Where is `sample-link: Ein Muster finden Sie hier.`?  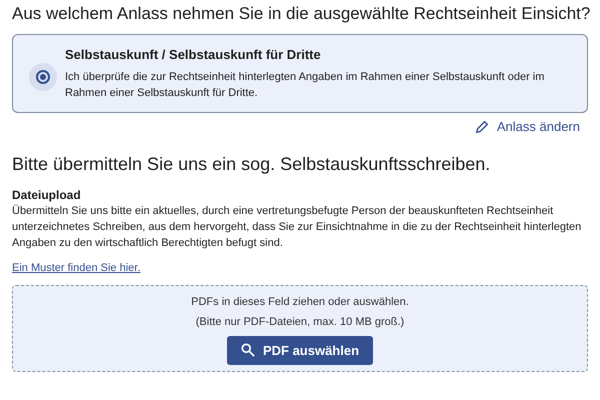 sample-link: Ein Muster finden Sie hier. is located at coordinates (76, 268).